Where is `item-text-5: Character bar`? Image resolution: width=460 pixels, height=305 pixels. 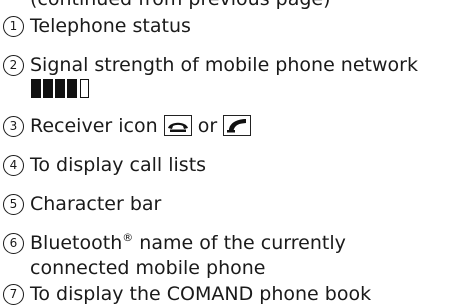
item-text-5: Character bar is located at coordinates (96, 204).